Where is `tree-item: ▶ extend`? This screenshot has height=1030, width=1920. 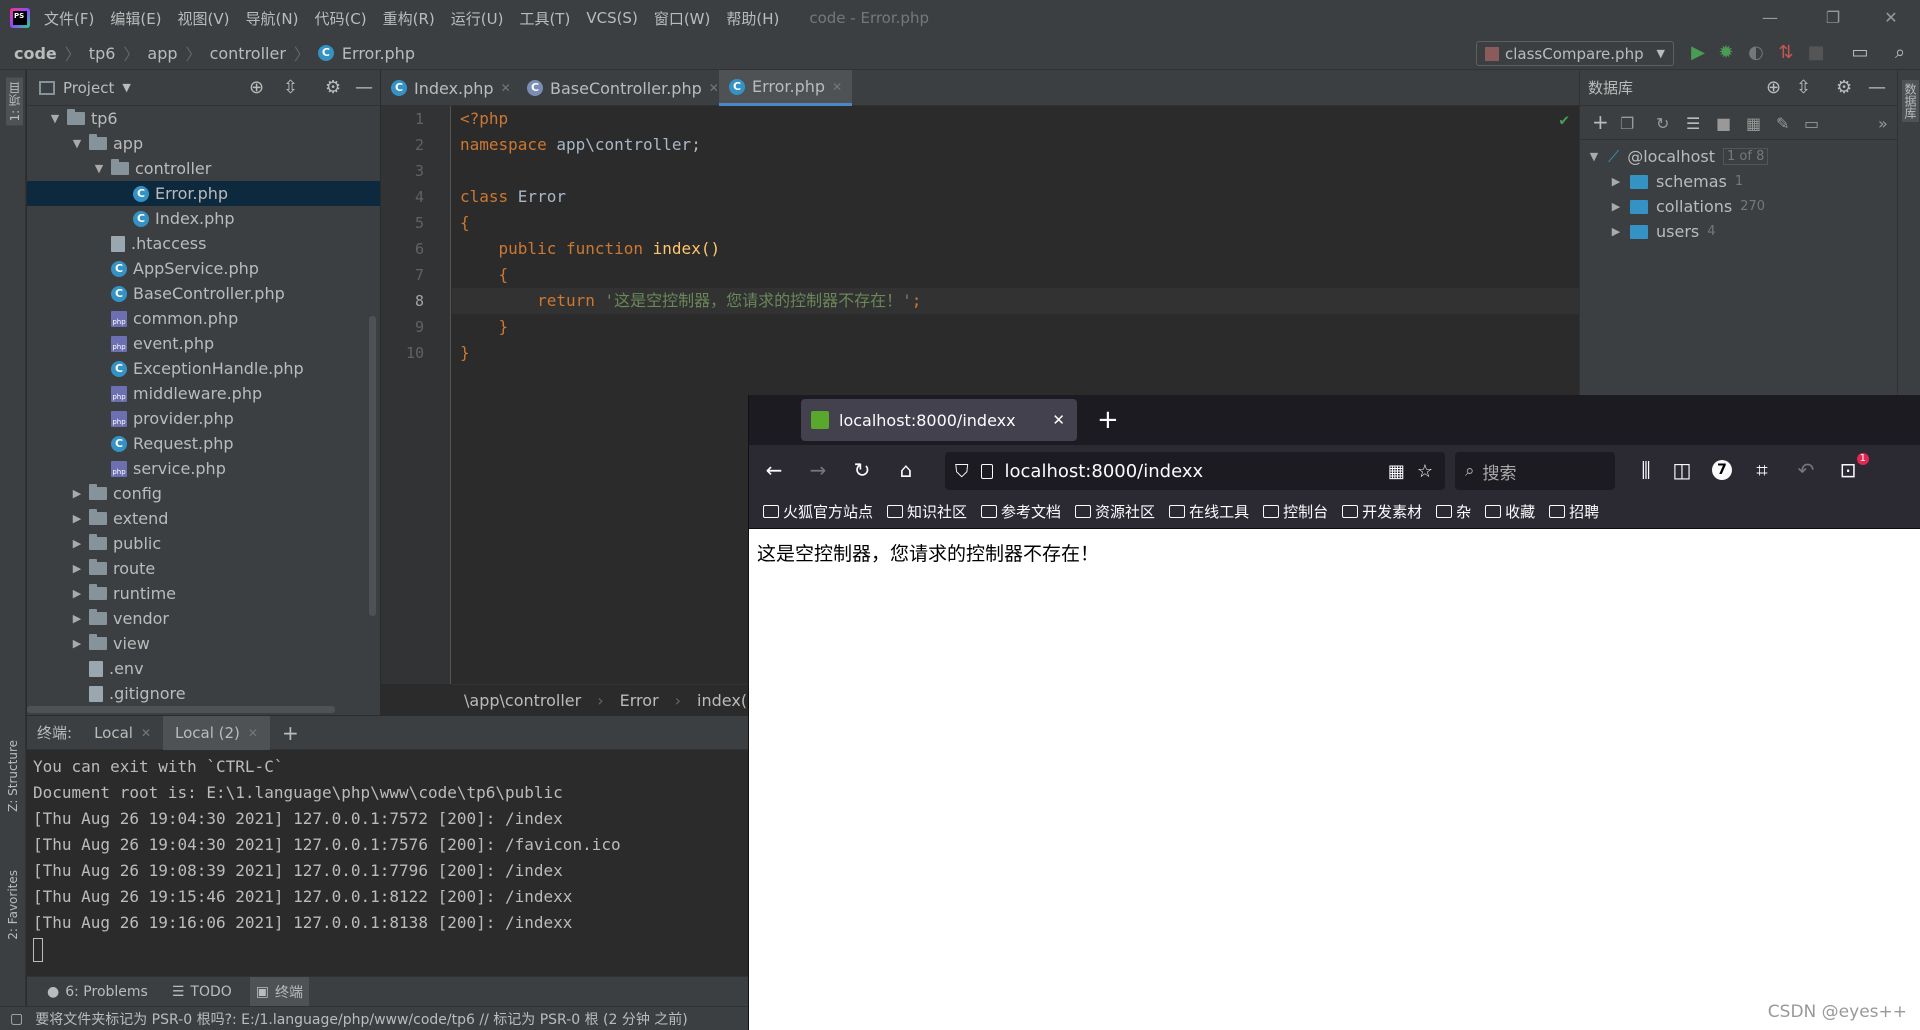
tree-item: ▶ extend is located at coordinates (203, 518).